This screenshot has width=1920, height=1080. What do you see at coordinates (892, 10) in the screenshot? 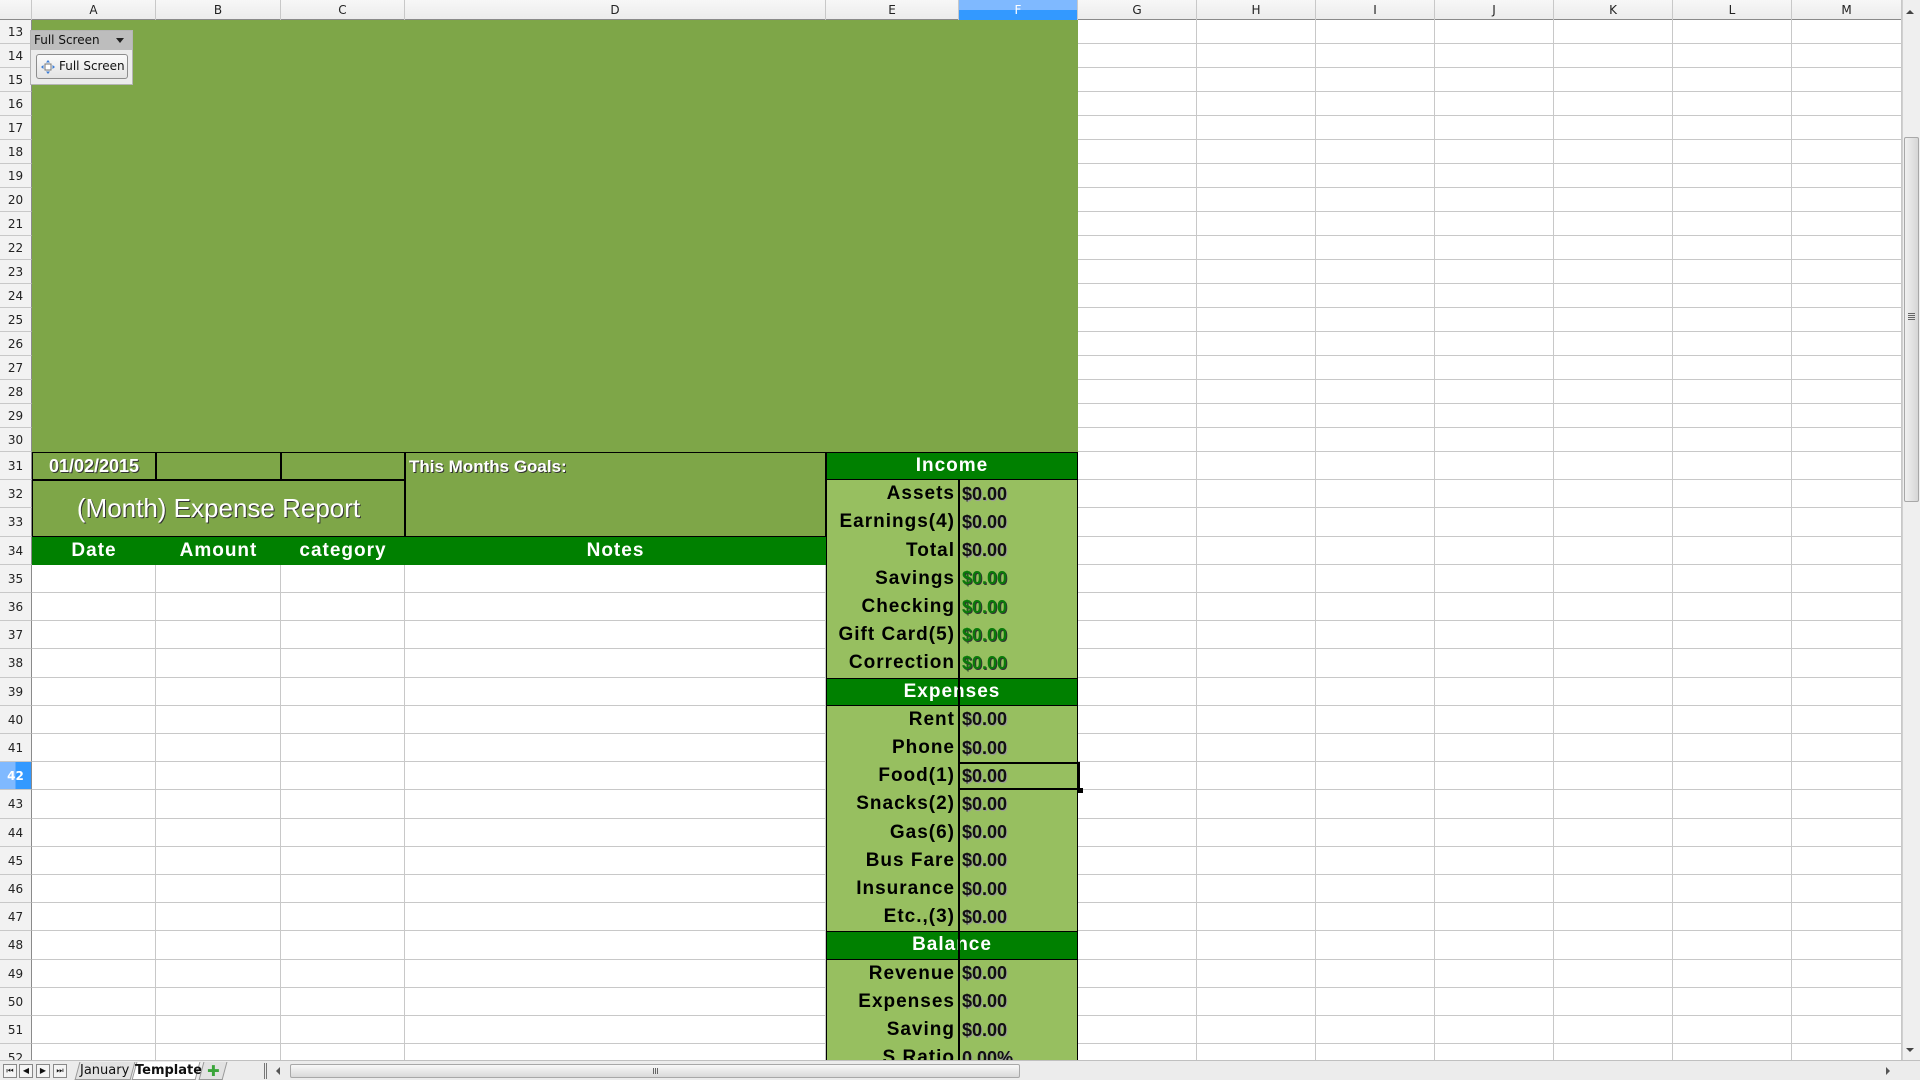
I see `column-header-e: E` at bounding box center [892, 10].